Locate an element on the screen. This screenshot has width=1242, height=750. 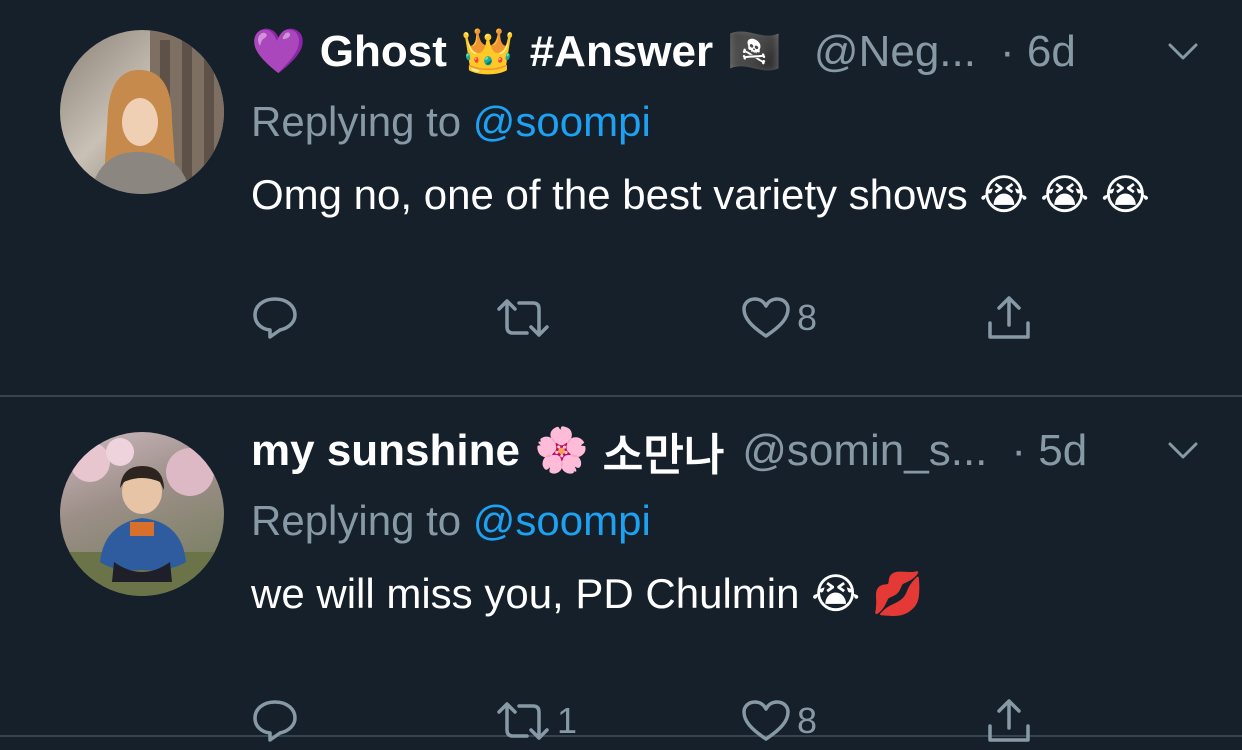
display-name: 💜 Ghost 👑 #Answer 🏴‍☠️ is located at coordinates (523, 52).